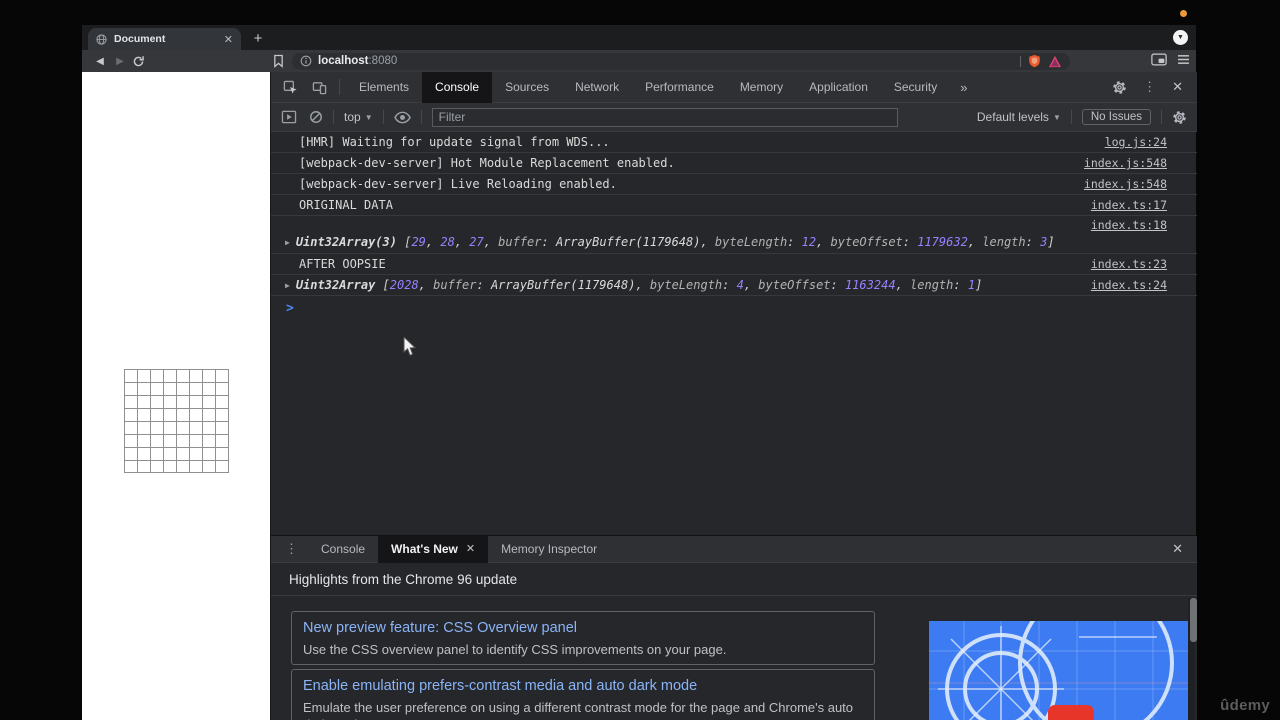 The image size is (1280, 720). I want to click on device-toolbar-icon, so click(319, 87).